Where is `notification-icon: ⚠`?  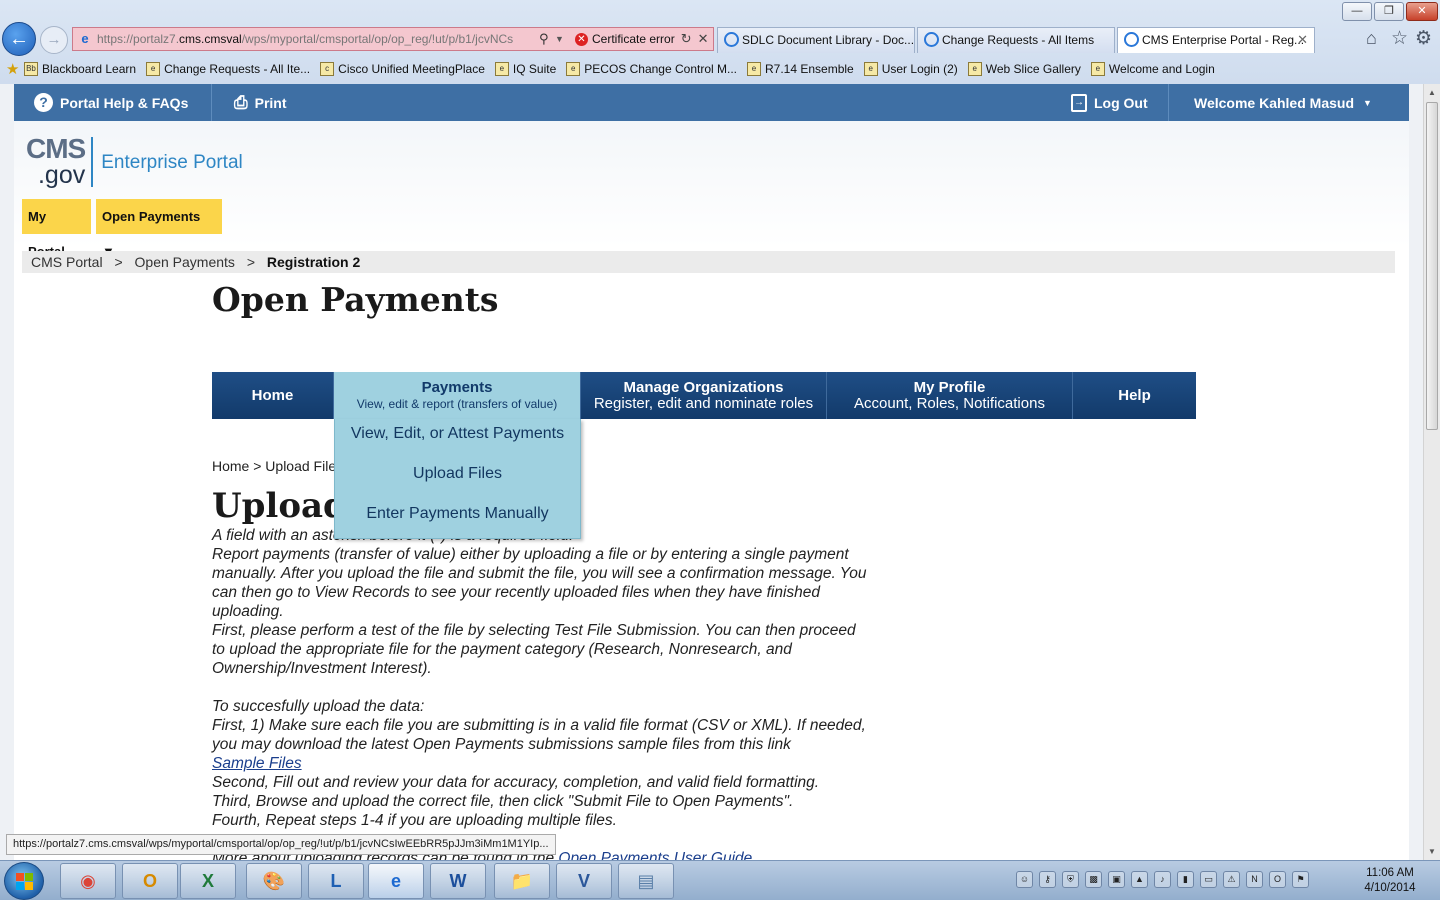
notification-icon: ⚠ is located at coordinates (1231, 879).